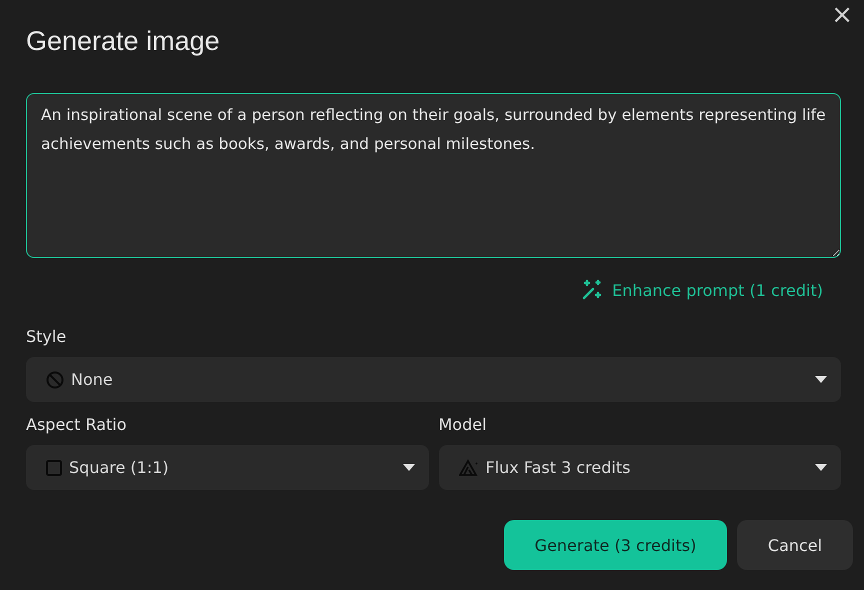 The width and height of the screenshot is (864, 590). Describe the element at coordinates (123, 41) in the screenshot. I see `dialog-title: Generate image` at that location.